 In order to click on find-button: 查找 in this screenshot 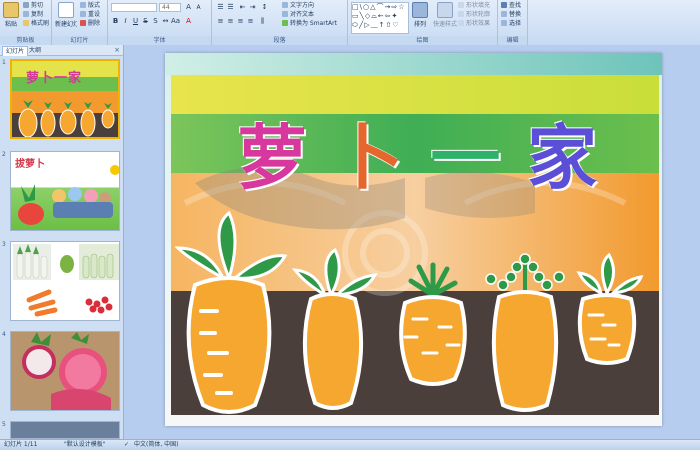, I will do `click(511, 6)`.